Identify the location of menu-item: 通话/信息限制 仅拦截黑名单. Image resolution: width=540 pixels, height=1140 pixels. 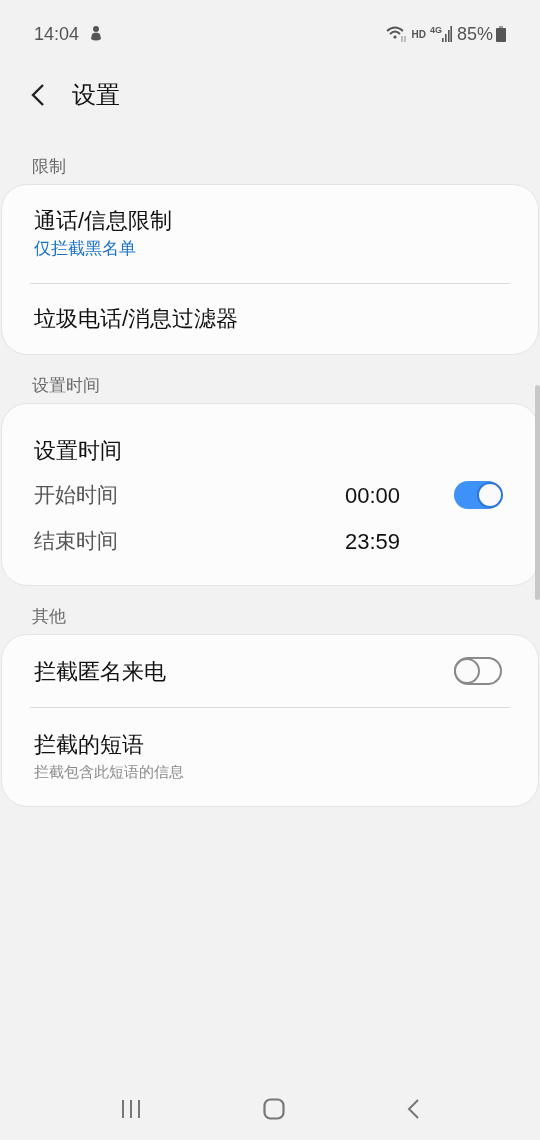
(270, 234).